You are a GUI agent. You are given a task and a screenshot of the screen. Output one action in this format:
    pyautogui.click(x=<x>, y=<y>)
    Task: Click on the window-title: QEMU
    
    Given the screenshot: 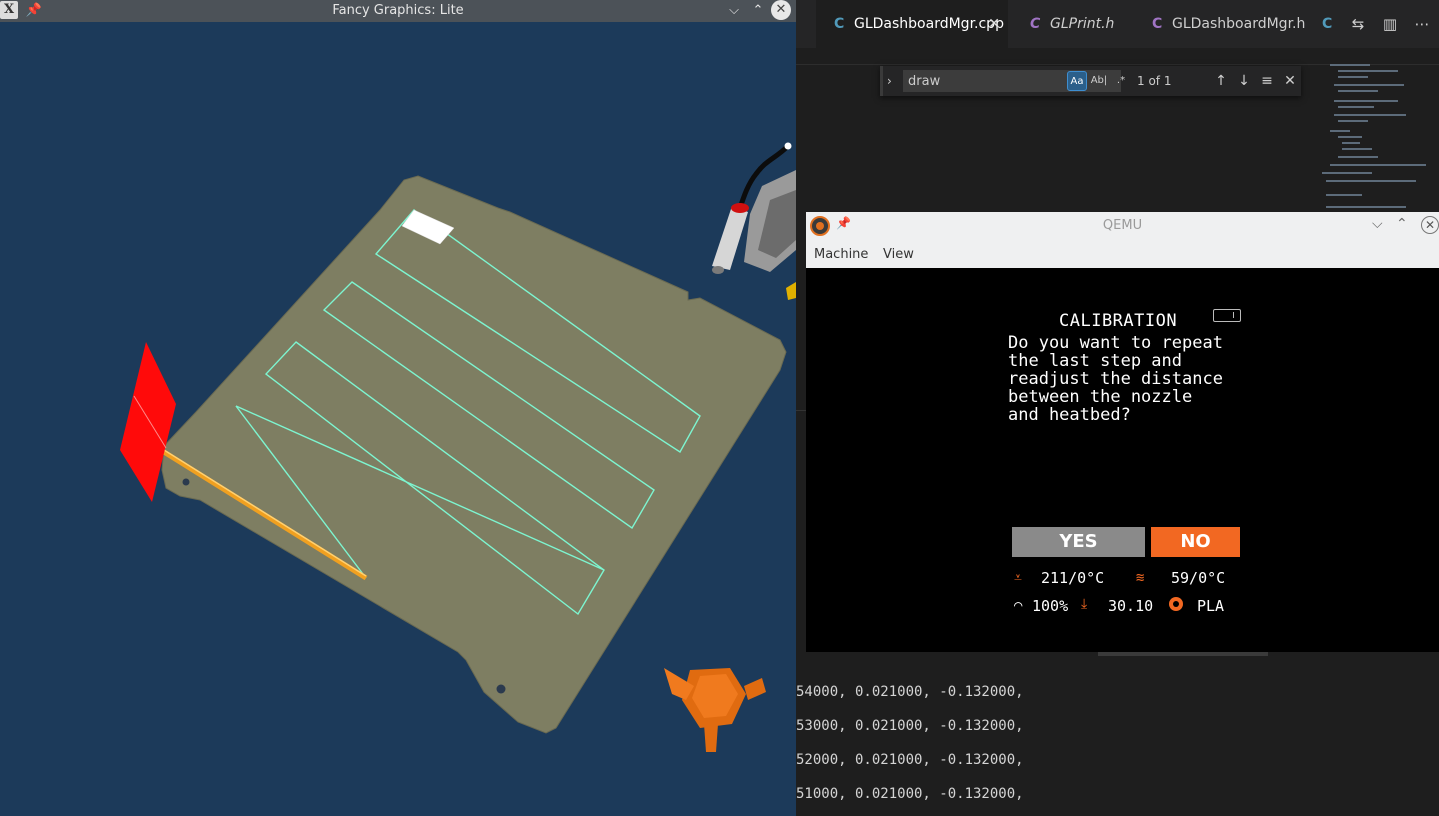 What is the action you would take?
    pyautogui.click(x=1122, y=225)
    